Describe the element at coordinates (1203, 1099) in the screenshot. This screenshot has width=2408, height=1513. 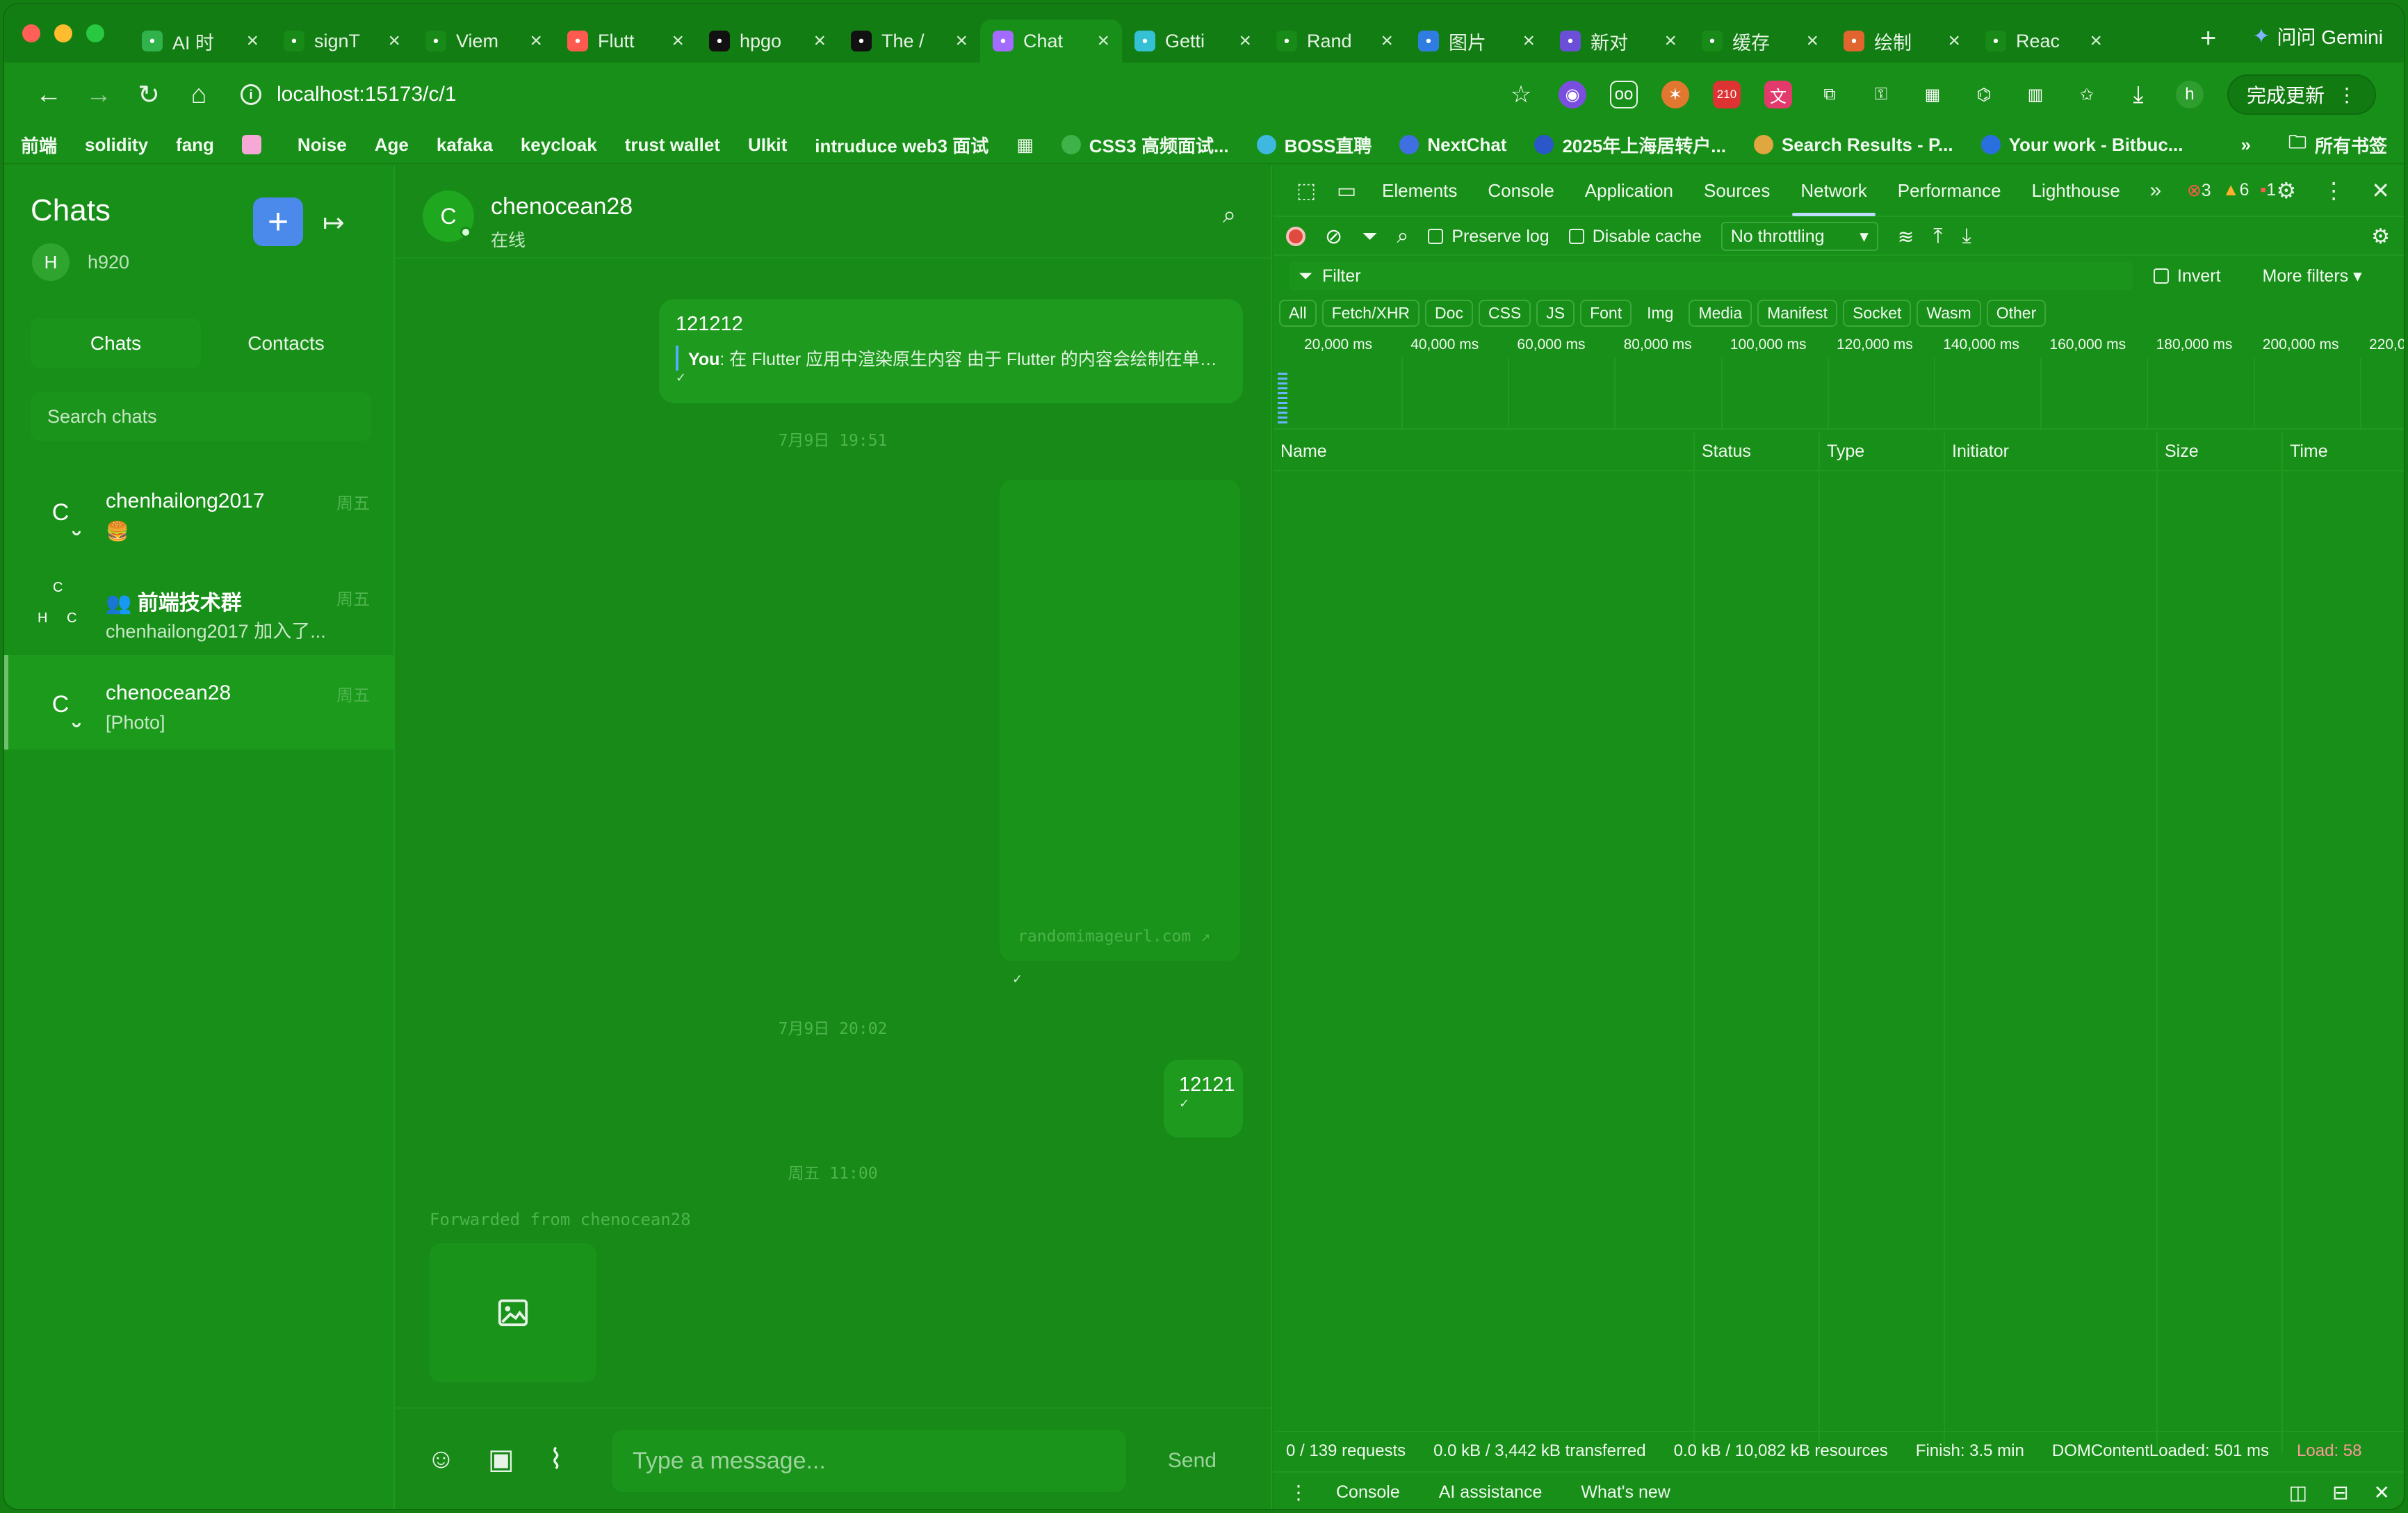
I see `message-bubble-outgoing: 12121 ✓` at that location.